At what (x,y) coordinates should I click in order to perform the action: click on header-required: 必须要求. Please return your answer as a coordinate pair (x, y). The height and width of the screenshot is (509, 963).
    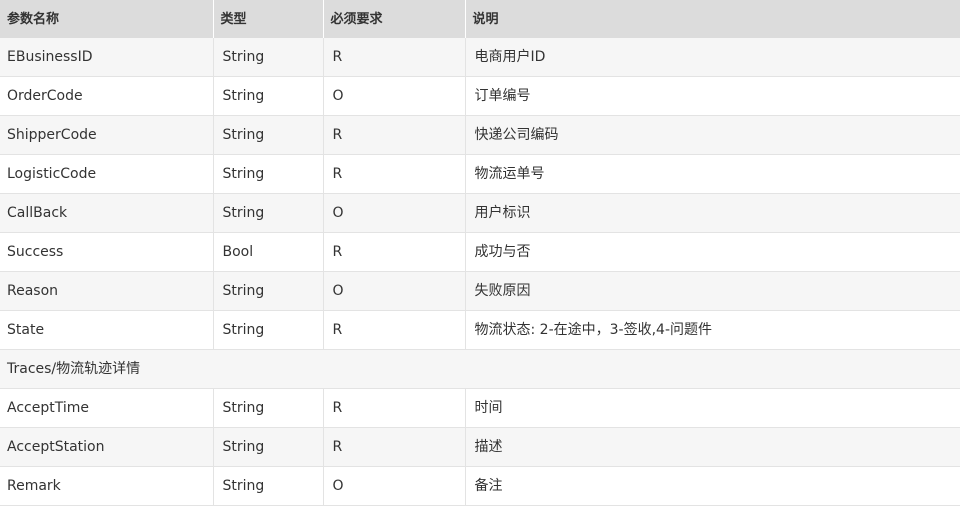
    Looking at the image, I should click on (394, 19).